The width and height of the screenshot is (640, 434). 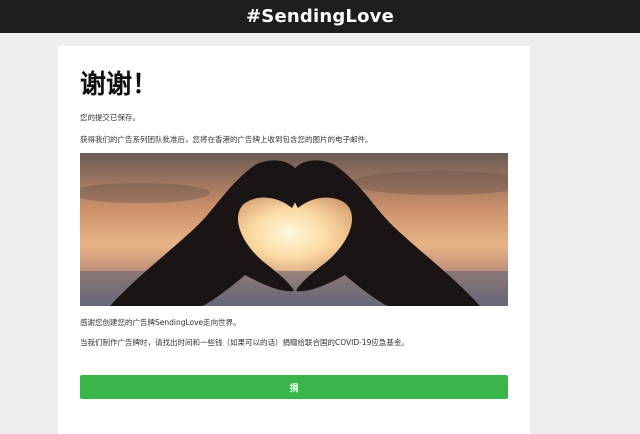 What do you see at coordinates (226, 139) in the screenshot?
I see `approval-message: 获得我们的广告系列团队批准后，您将在香港的广告牌上收到包含您的图片的电子邮件。` at bounding box center [226, 139].